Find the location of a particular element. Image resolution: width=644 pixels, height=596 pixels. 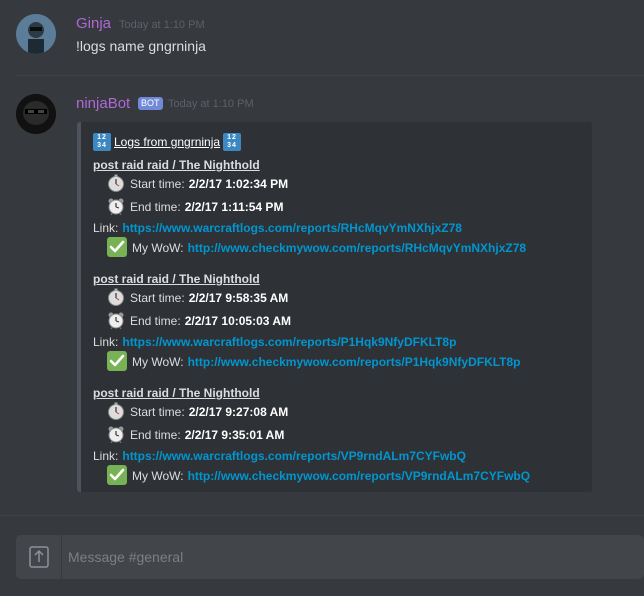

embed-title: 12 34 Logs from gngrninja 12 34 is located at coordinates (167, 142).